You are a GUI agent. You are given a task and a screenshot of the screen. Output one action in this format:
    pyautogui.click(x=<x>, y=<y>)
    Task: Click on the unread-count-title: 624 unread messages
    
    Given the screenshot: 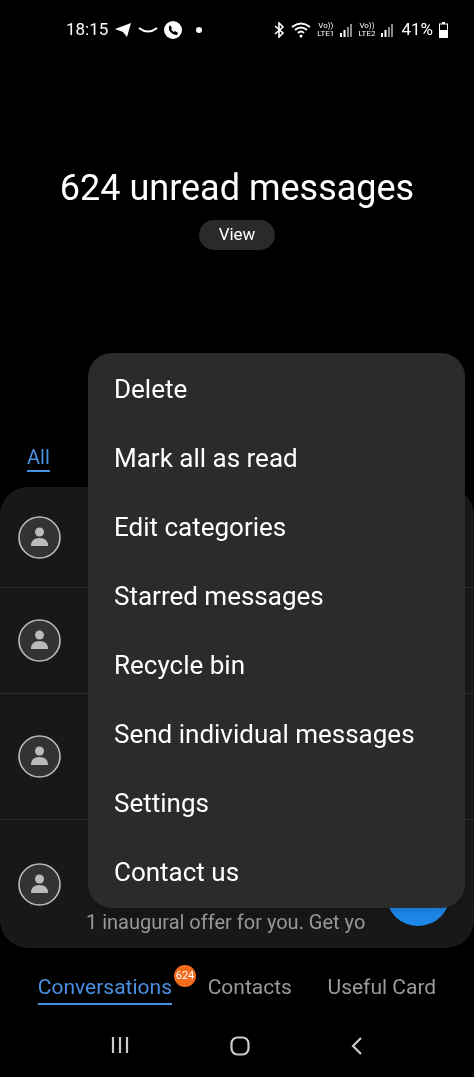 What is the action you would take?
    pyautogui.click(x=237, y=188)
    